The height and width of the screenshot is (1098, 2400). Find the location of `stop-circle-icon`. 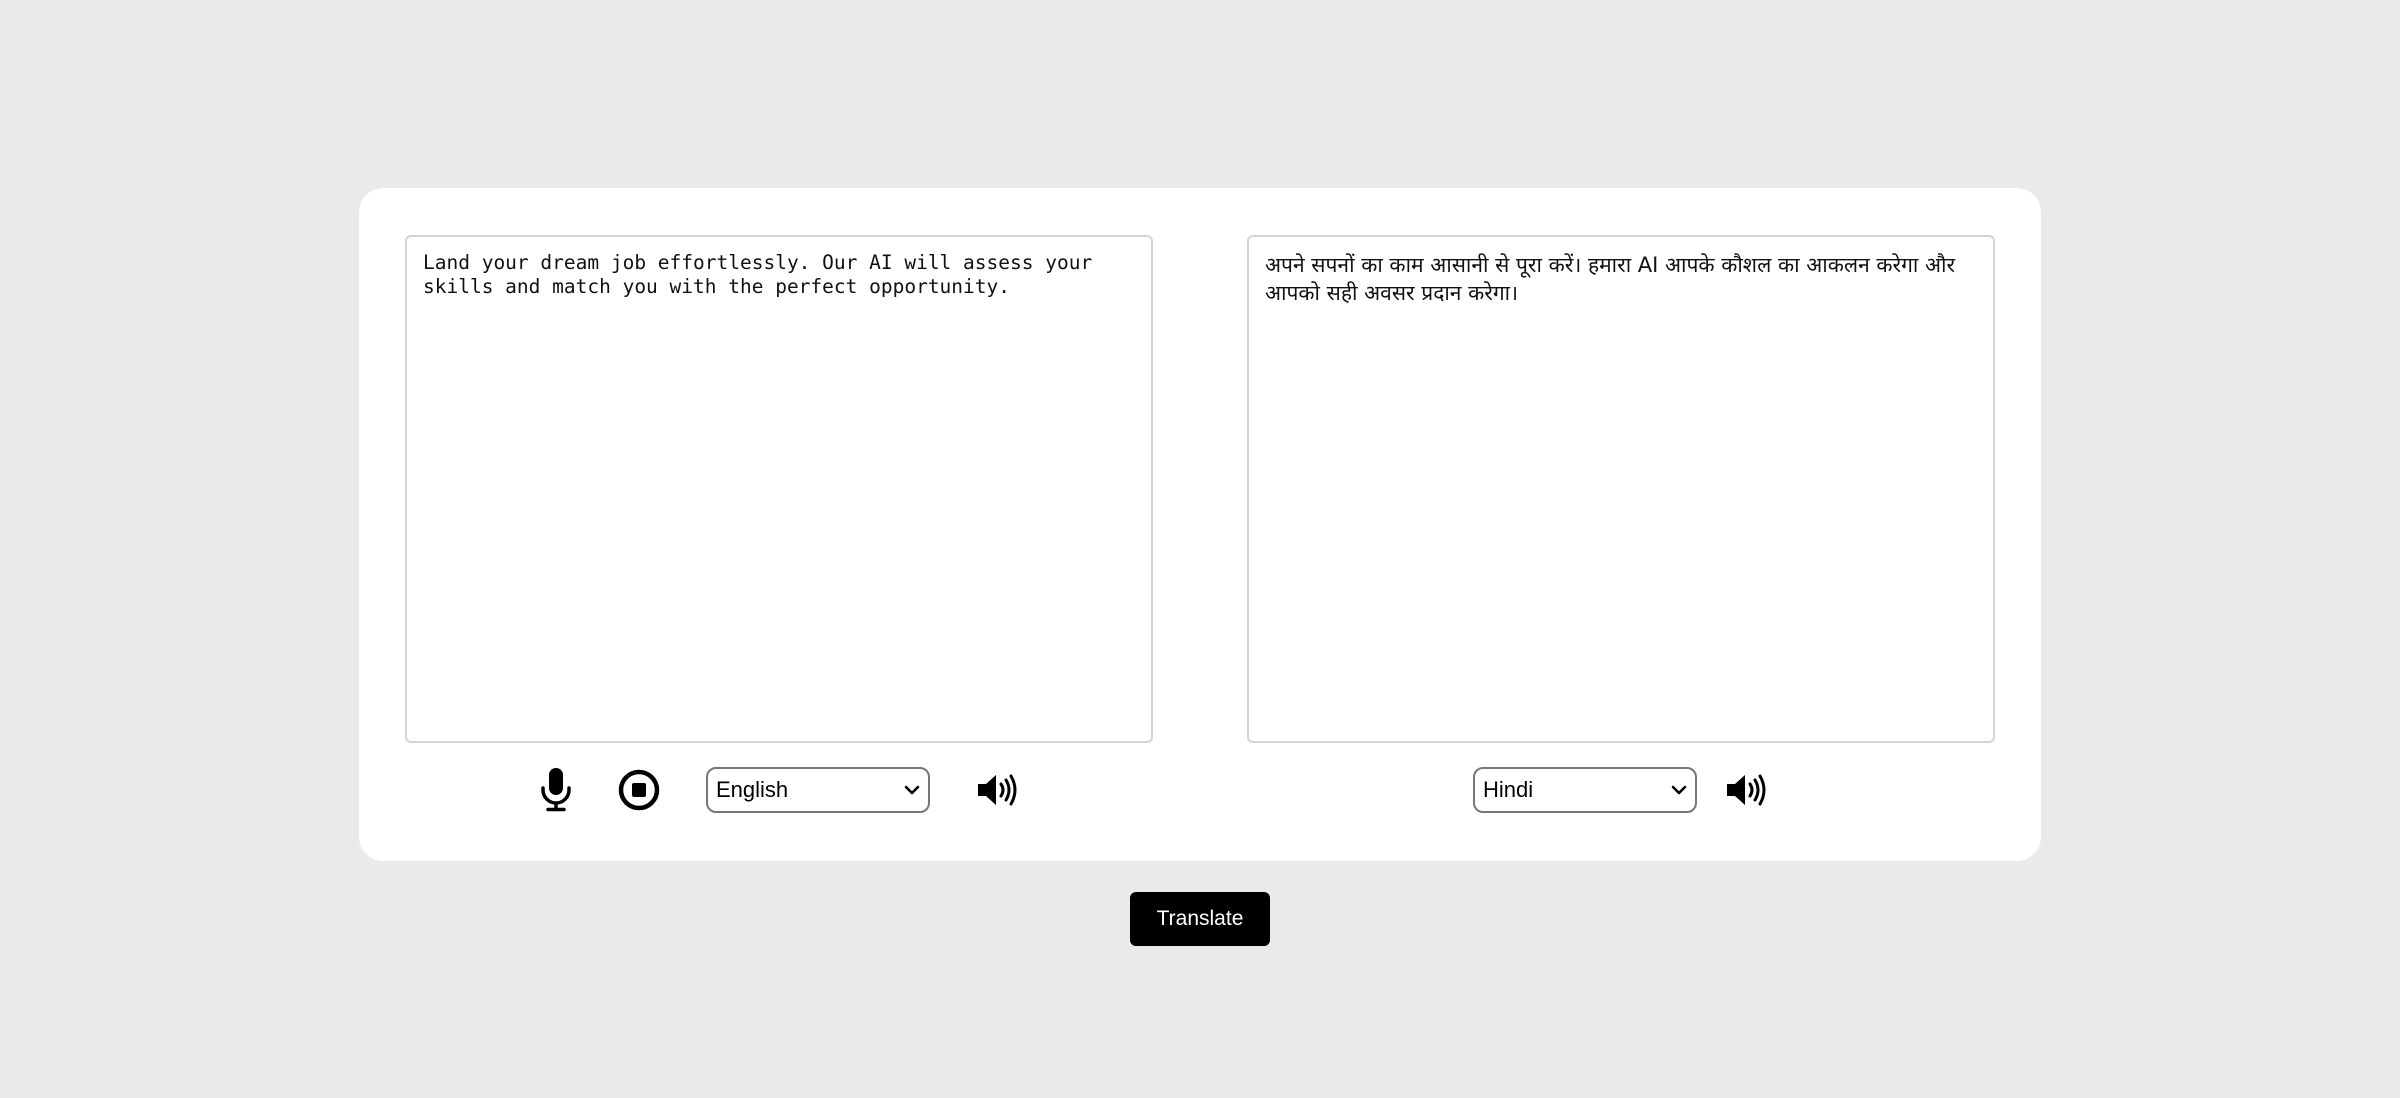

stop-circle-icon is located at coordinates (639, 790).